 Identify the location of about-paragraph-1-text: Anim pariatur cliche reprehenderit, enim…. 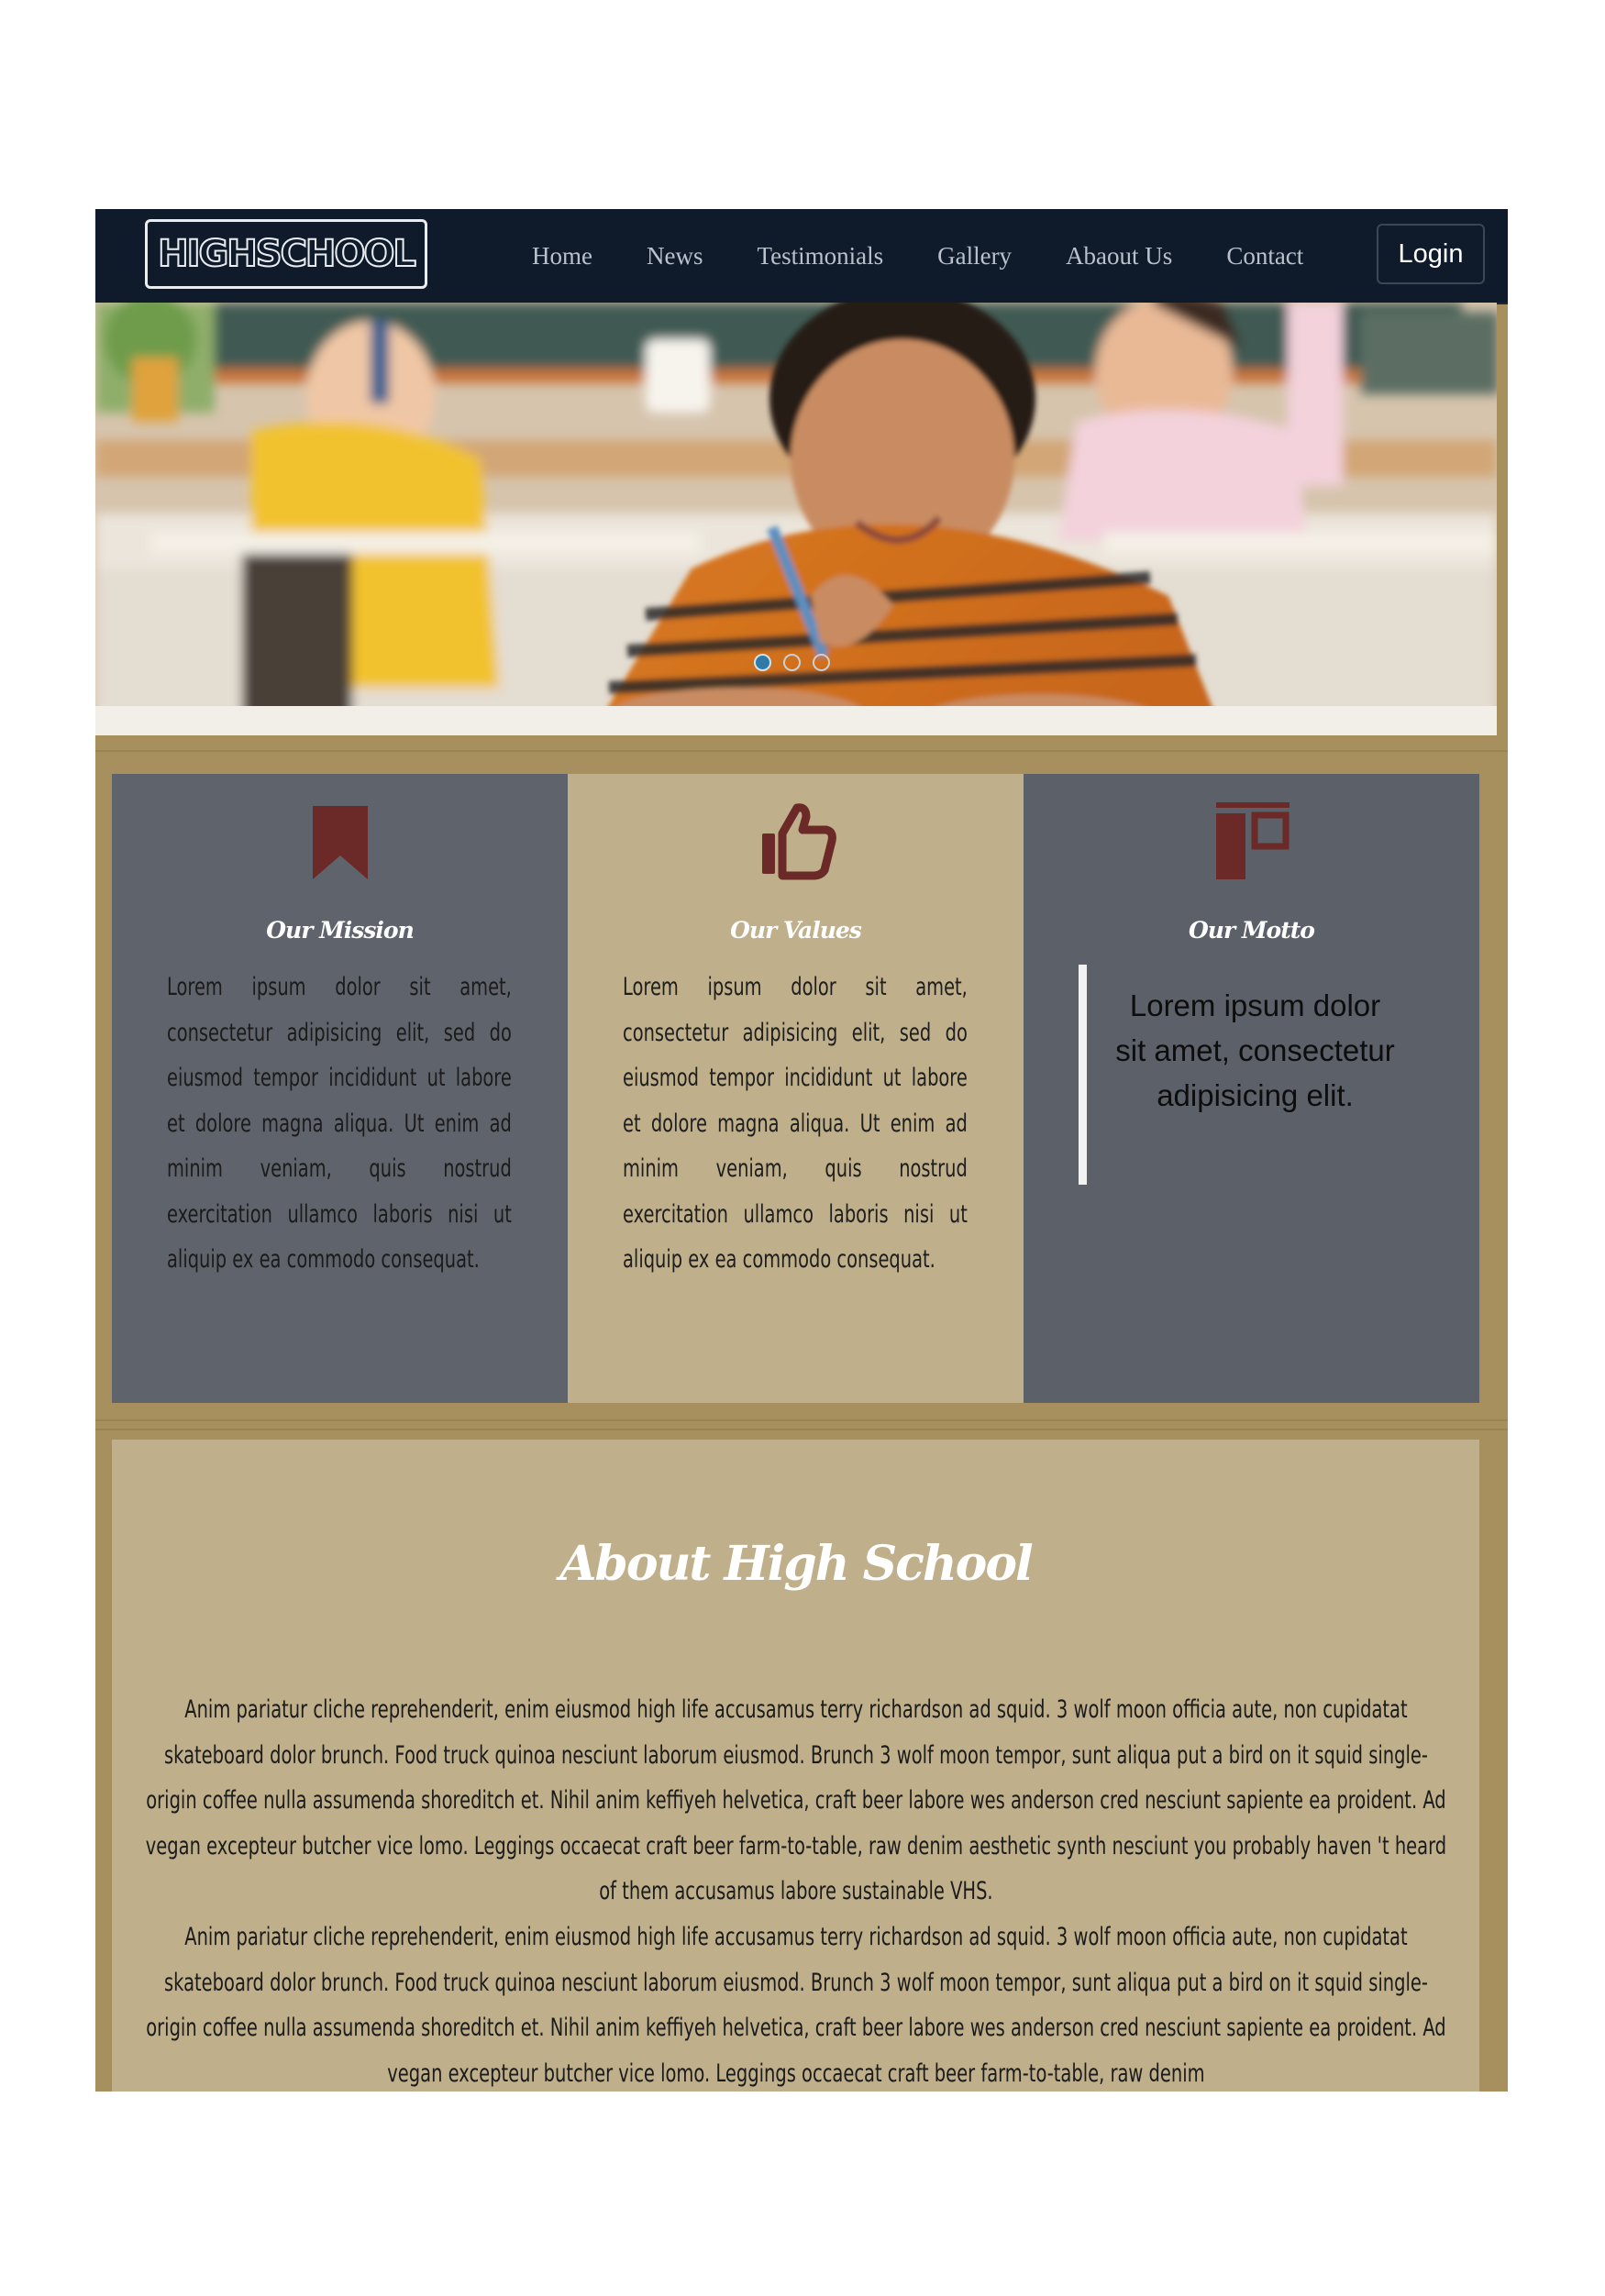
(796, 1800).